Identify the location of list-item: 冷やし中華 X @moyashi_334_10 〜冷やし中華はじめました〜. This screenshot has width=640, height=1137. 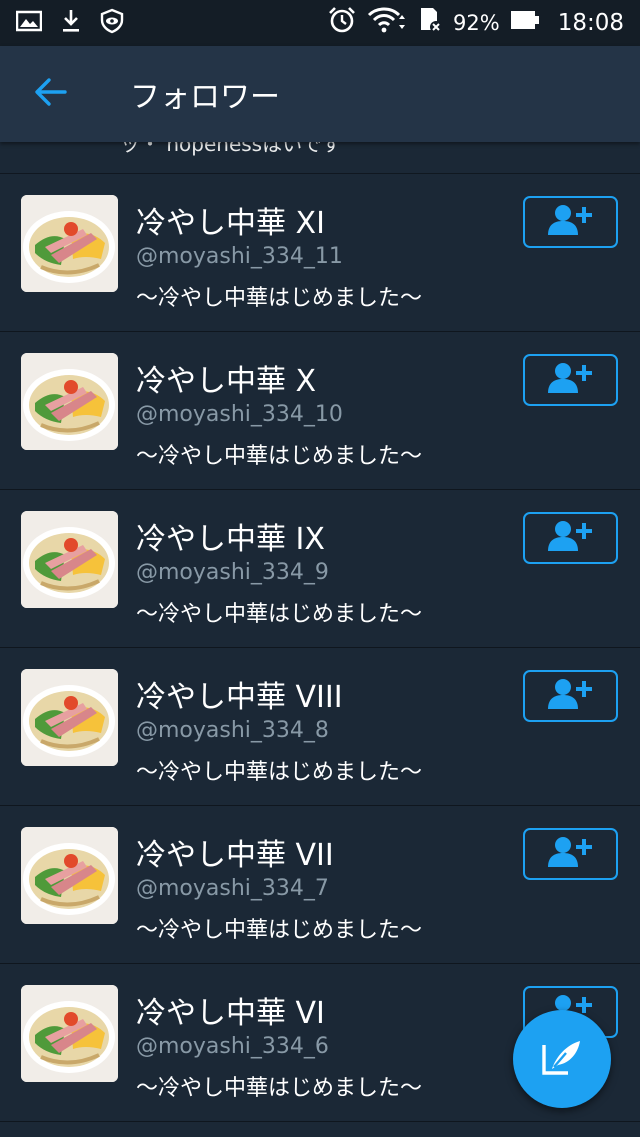
(320, 411).